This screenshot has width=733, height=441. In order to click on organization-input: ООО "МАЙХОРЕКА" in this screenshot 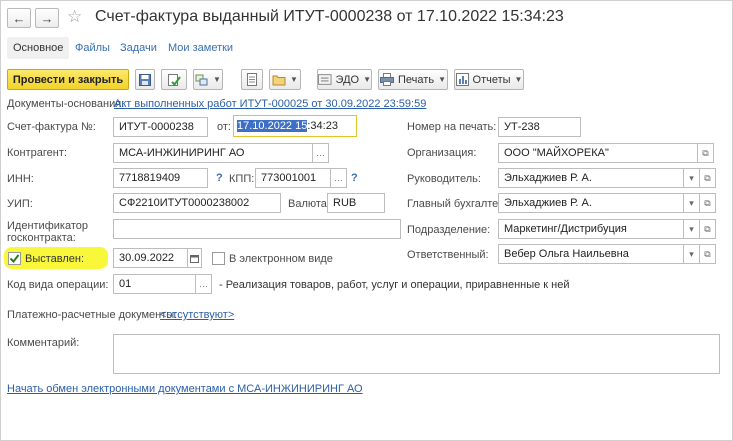, I will do `click(598, 153)`.